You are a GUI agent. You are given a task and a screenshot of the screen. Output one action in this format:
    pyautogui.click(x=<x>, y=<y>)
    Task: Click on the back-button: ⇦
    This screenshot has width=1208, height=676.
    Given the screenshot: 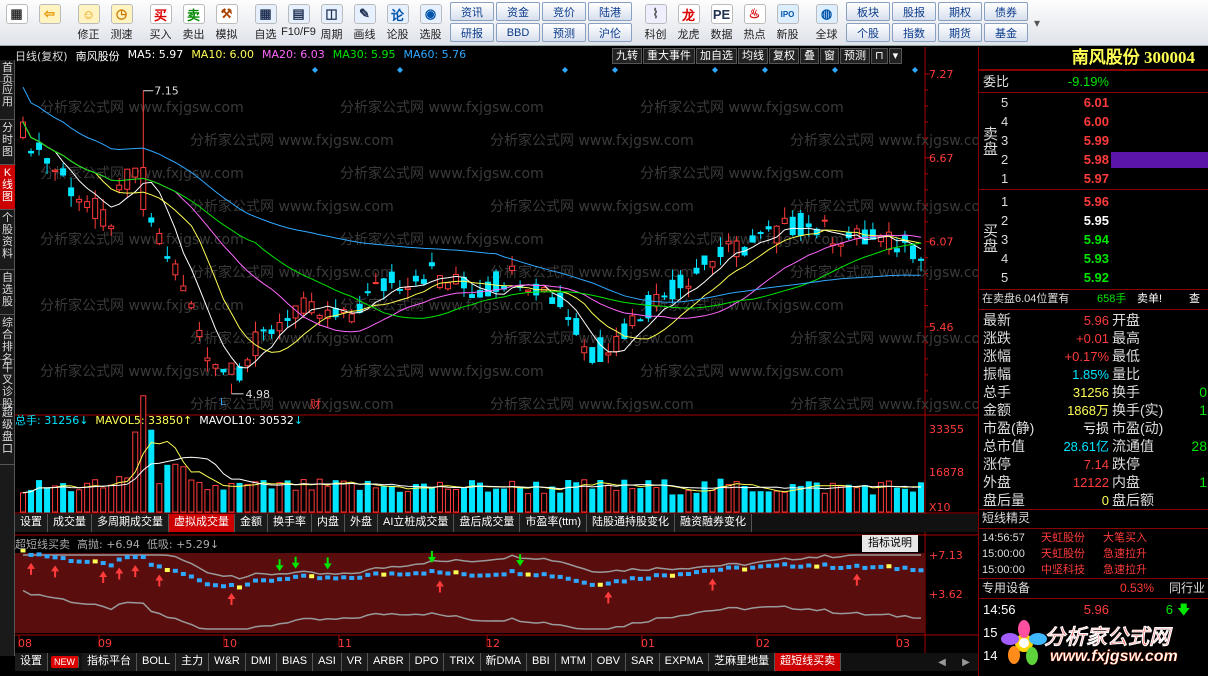 What is the action you would take?
    pyautogui.click(x=49, y=23)
    